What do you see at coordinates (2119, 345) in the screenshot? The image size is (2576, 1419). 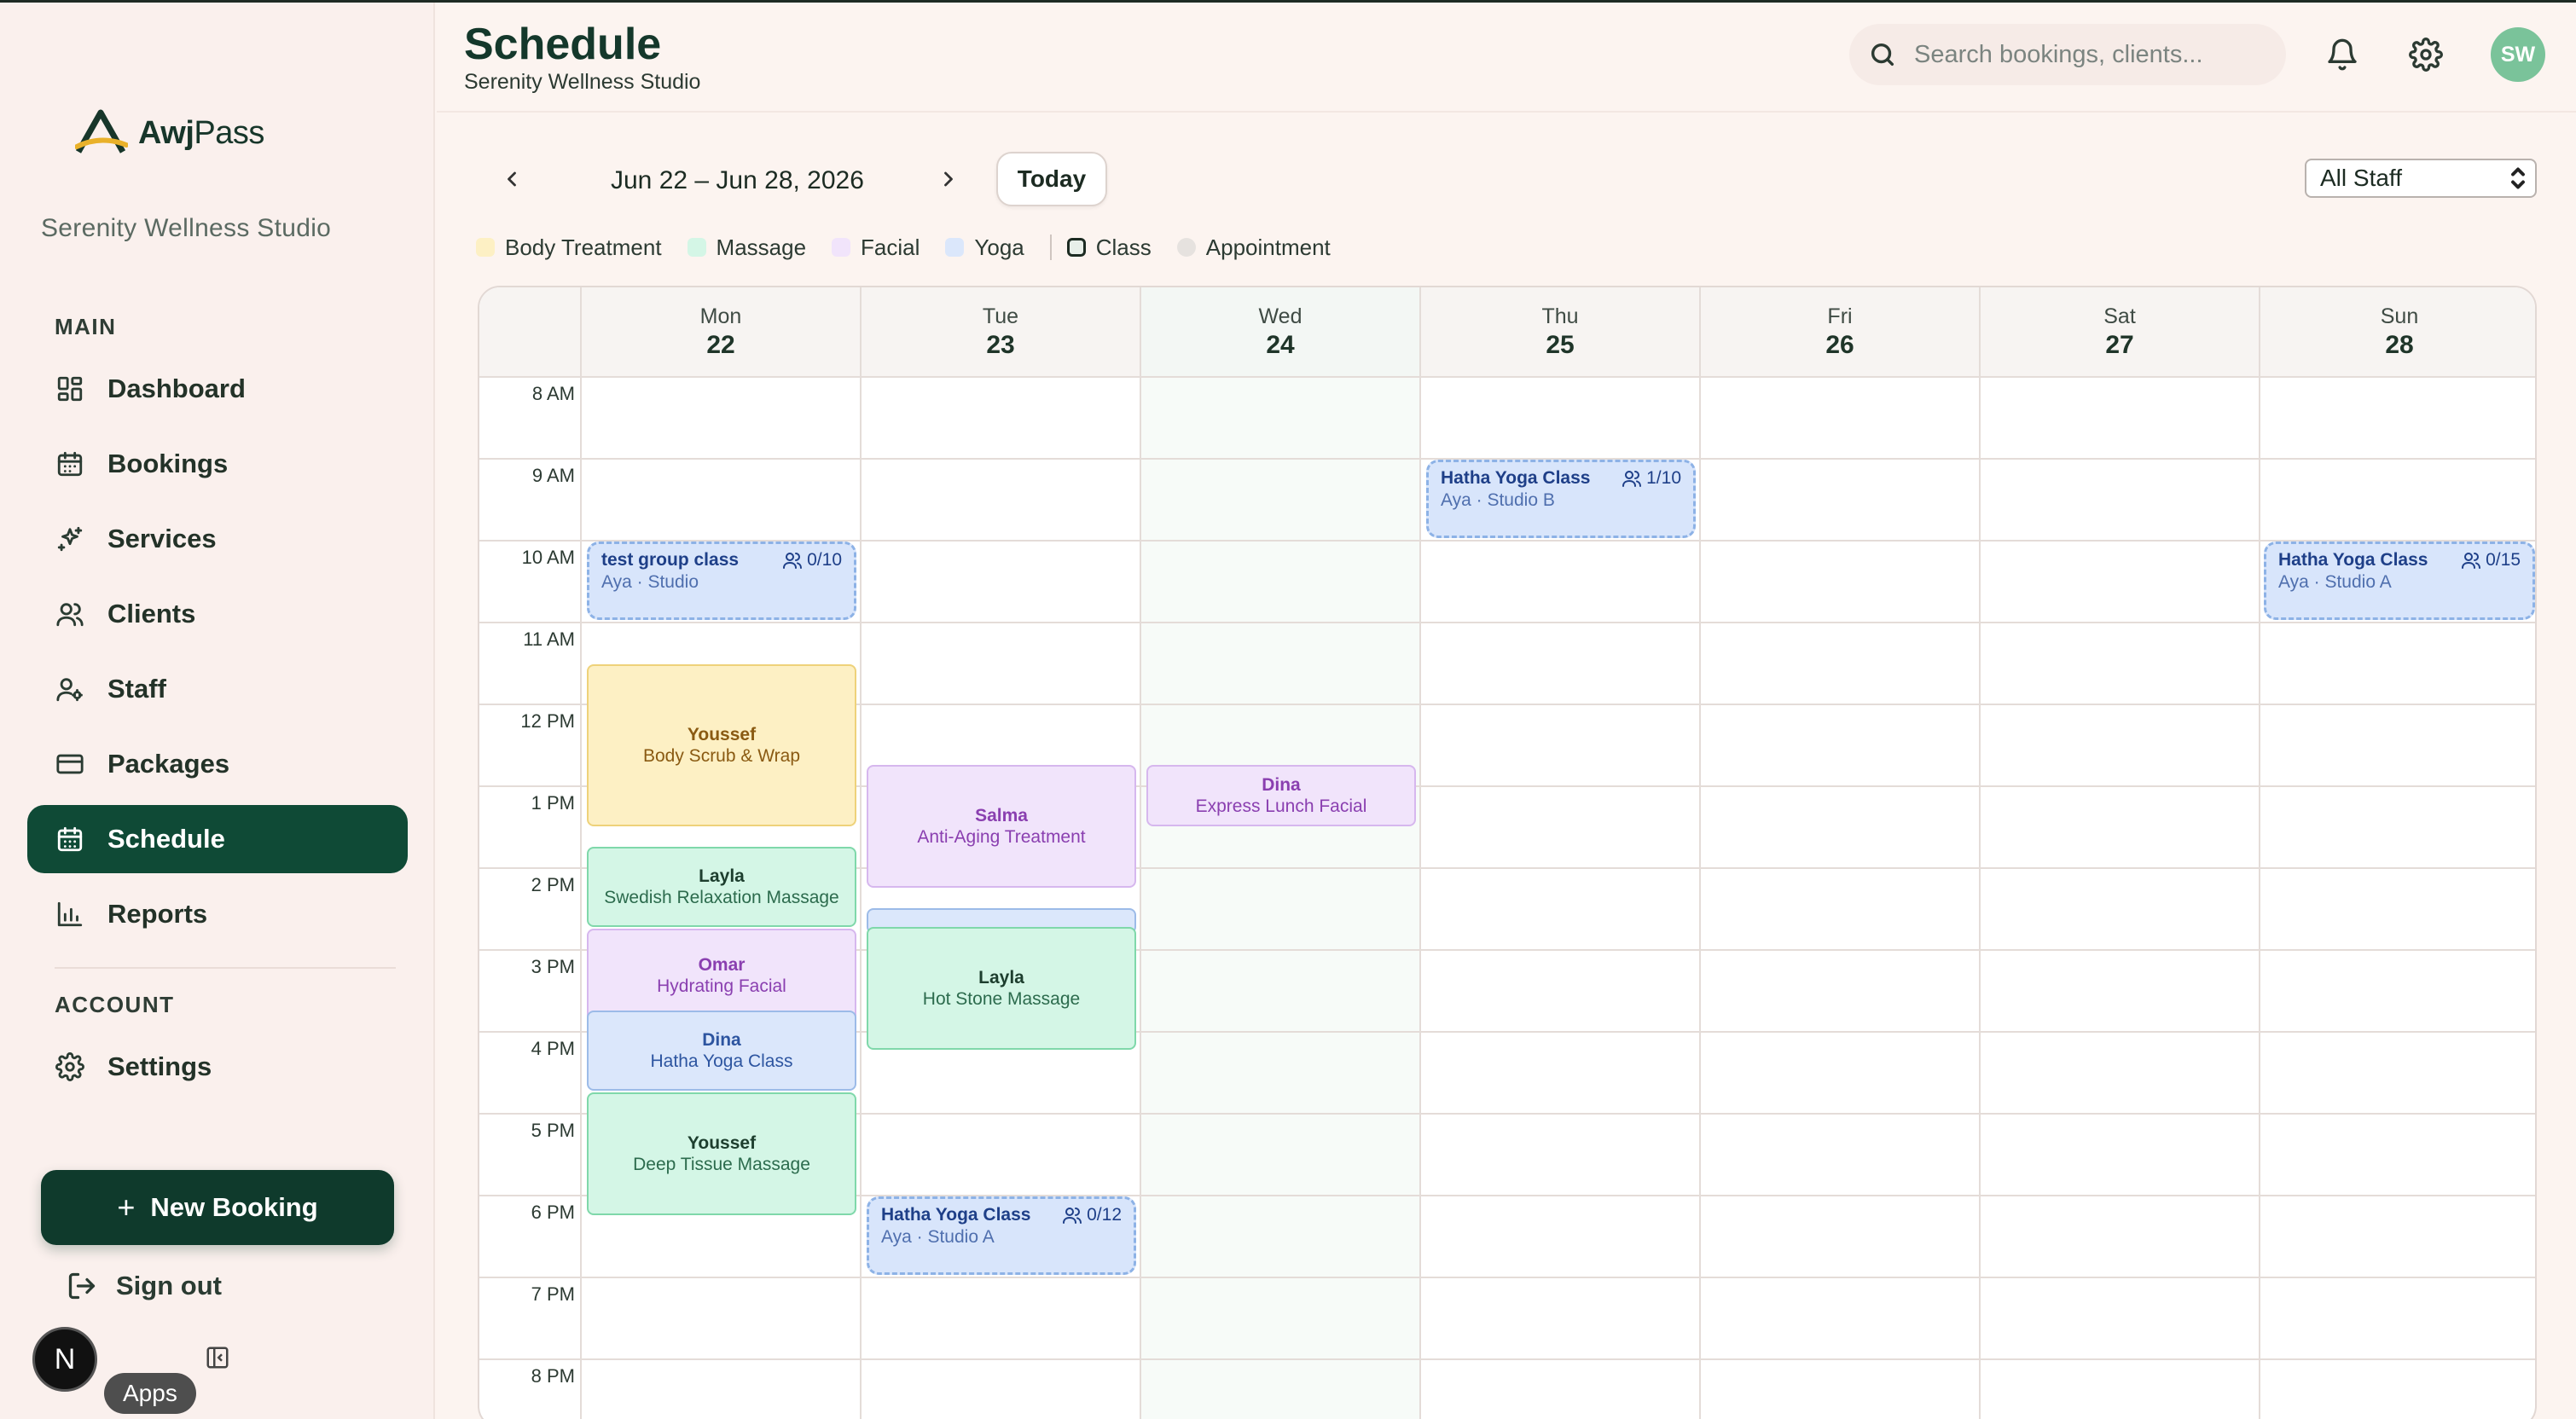 I see `day-date: 27` at bounding box center [2119, 345].